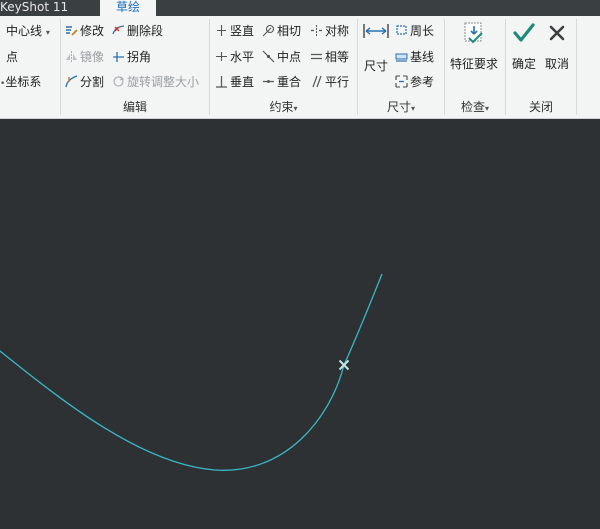  Describe the element at coordinates (316, 30) in the screenshot. I see `symmetric-icon` at that location.